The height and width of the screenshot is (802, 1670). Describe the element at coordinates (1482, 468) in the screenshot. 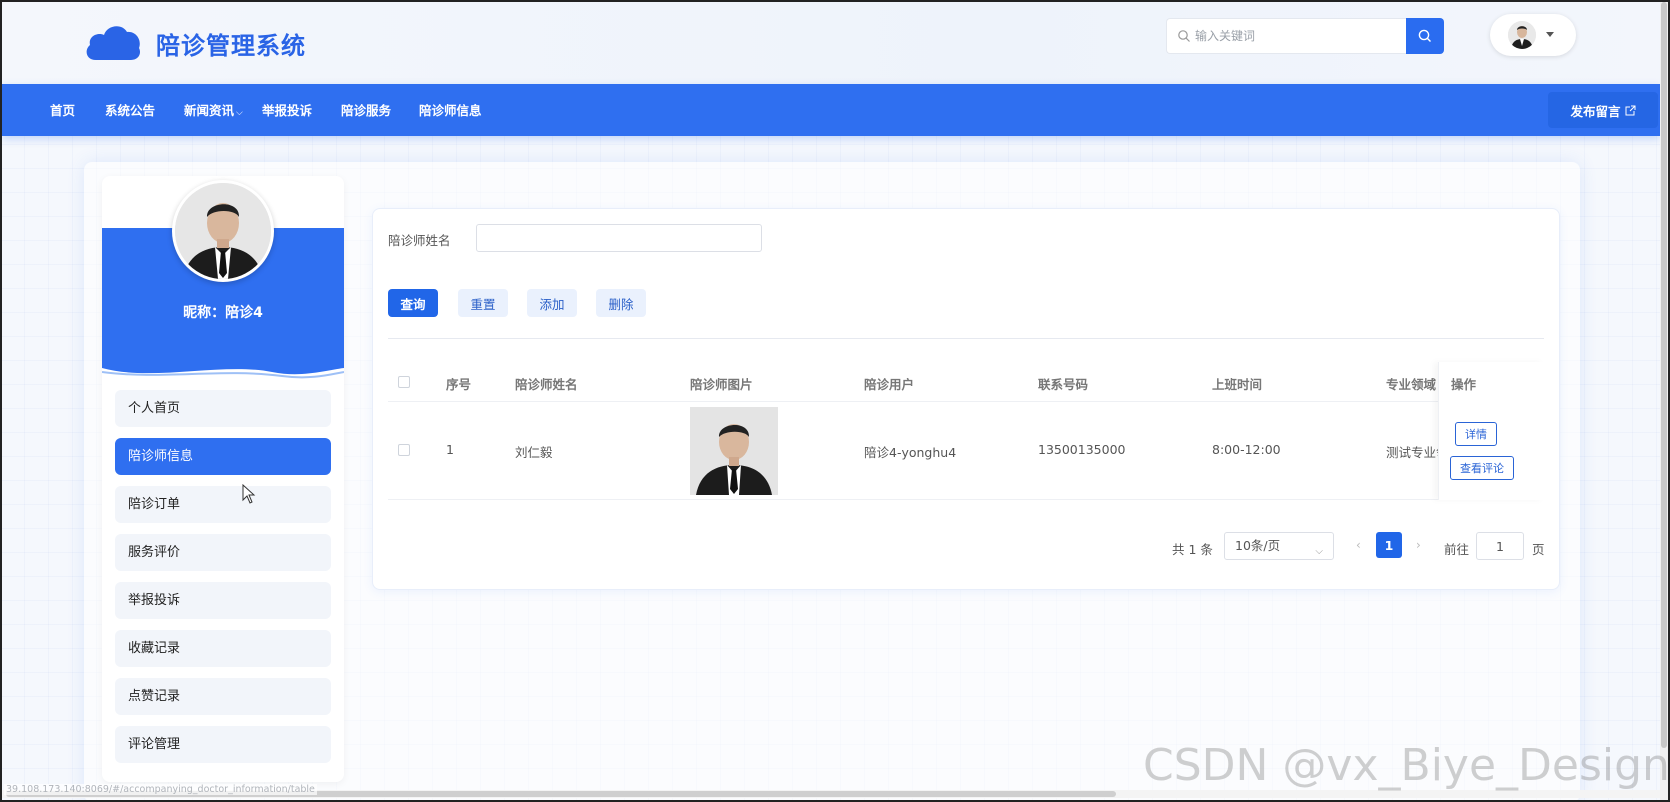

I see `view-comments-button: 查看评论` at that location.